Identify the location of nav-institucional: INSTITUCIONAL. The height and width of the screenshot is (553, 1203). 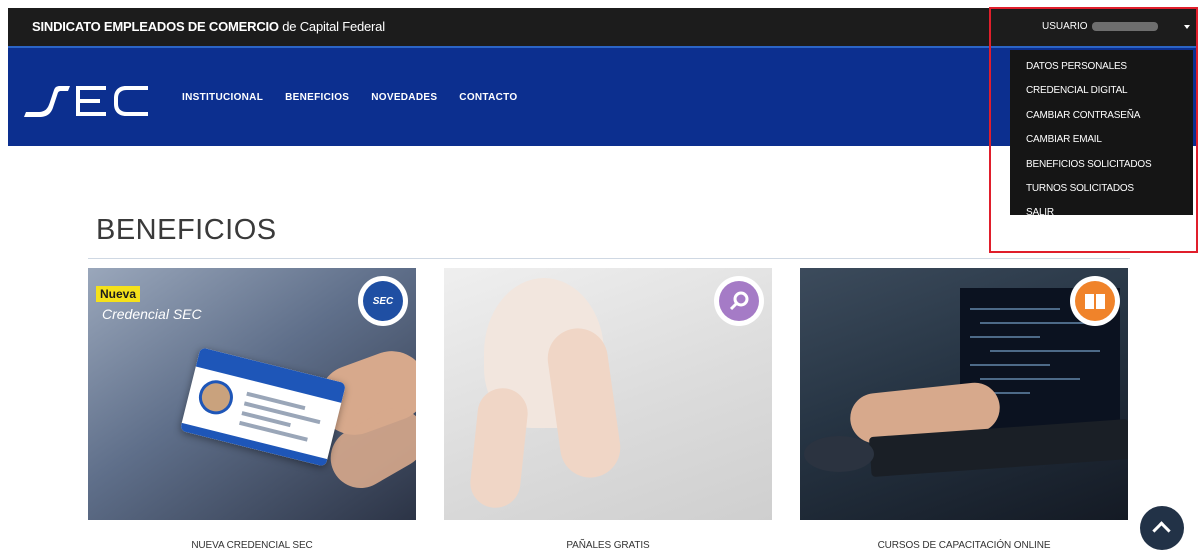
(222, 97).